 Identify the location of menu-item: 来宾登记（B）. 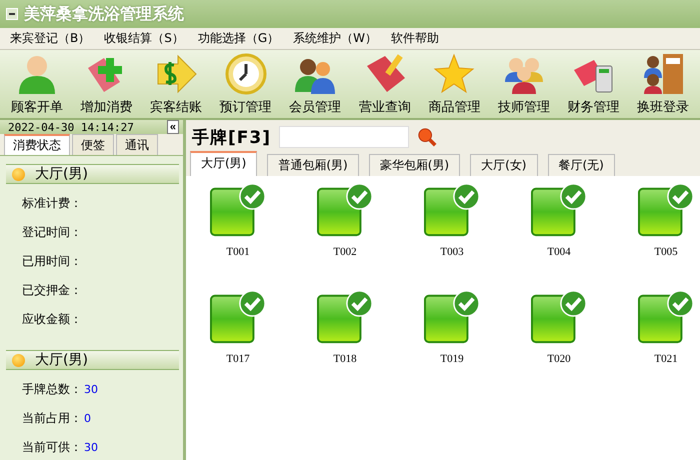
(50, 38).